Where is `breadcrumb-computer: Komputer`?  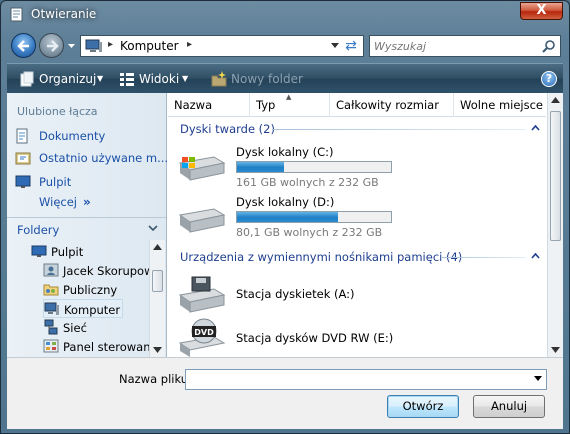 breadcrumb-computer: Komputer is located at coordinates (149, 46).